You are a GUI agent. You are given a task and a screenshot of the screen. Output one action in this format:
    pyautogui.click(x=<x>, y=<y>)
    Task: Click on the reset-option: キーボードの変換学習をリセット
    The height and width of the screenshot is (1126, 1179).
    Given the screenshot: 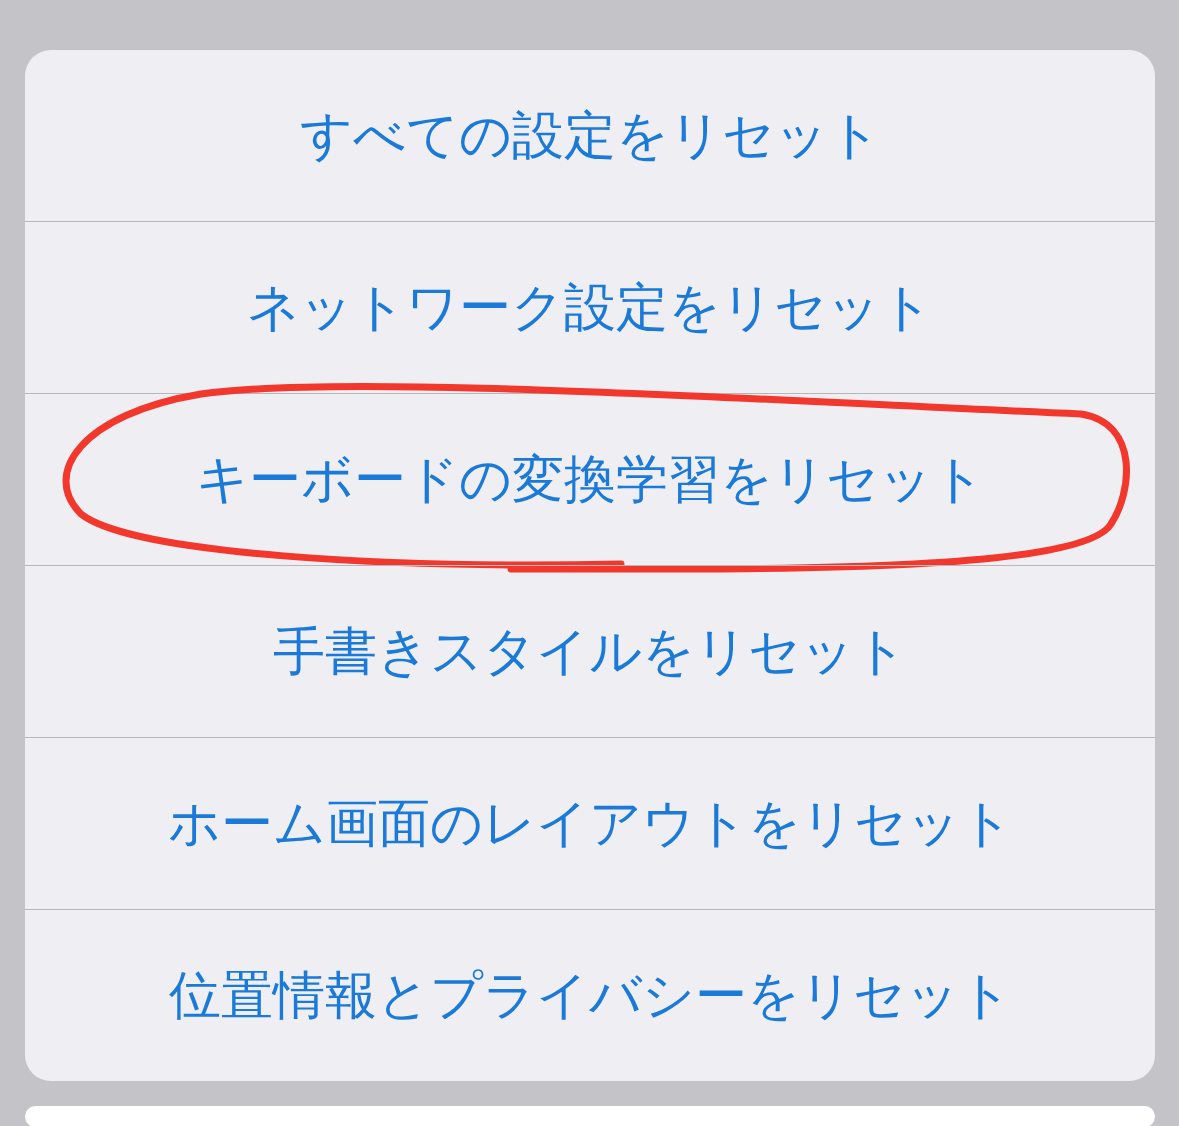 What is the action you would take?
    pyautogui.click(x=590, y=479)
    